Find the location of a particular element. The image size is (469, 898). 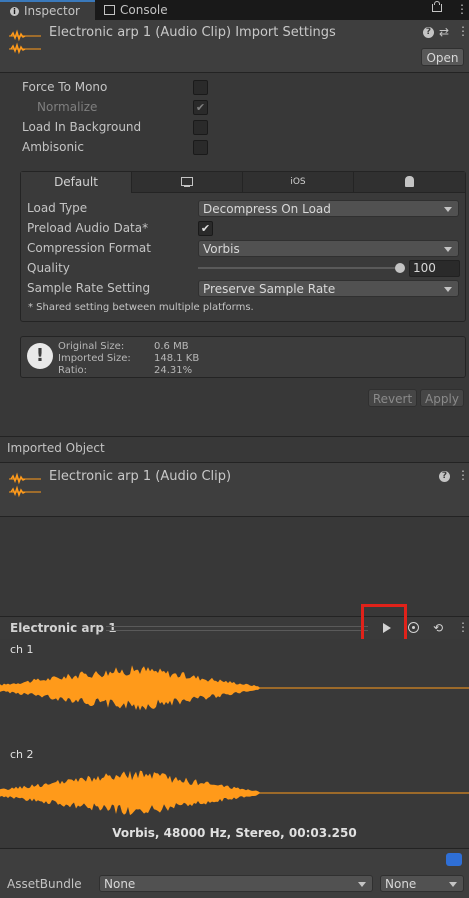

sample-rate-label: Sample Rate Setting is located at coordinates (89, 288).